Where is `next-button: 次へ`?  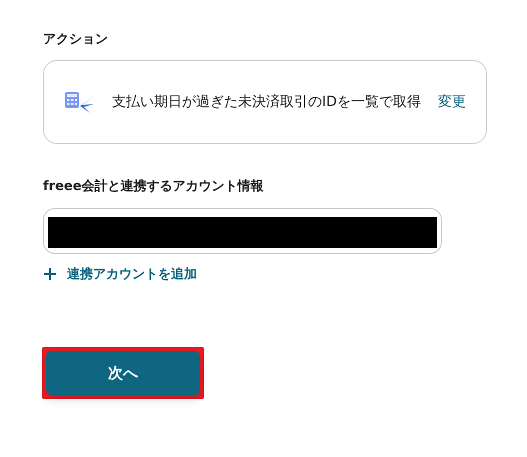
next-button: 次へ is located at coordinates (123, 373).